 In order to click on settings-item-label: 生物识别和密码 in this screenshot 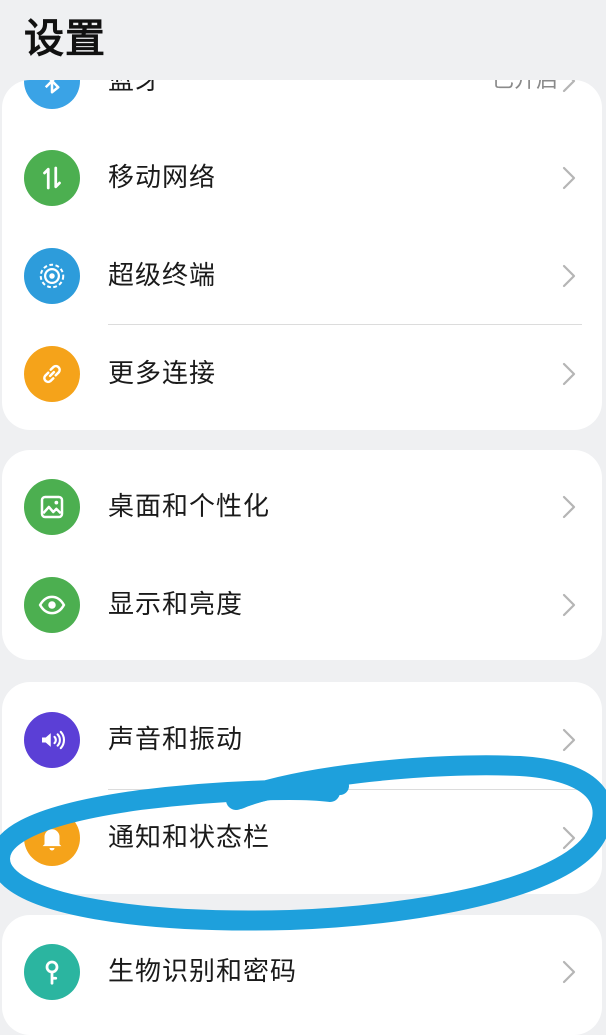, I will do `click(203, 972)`.